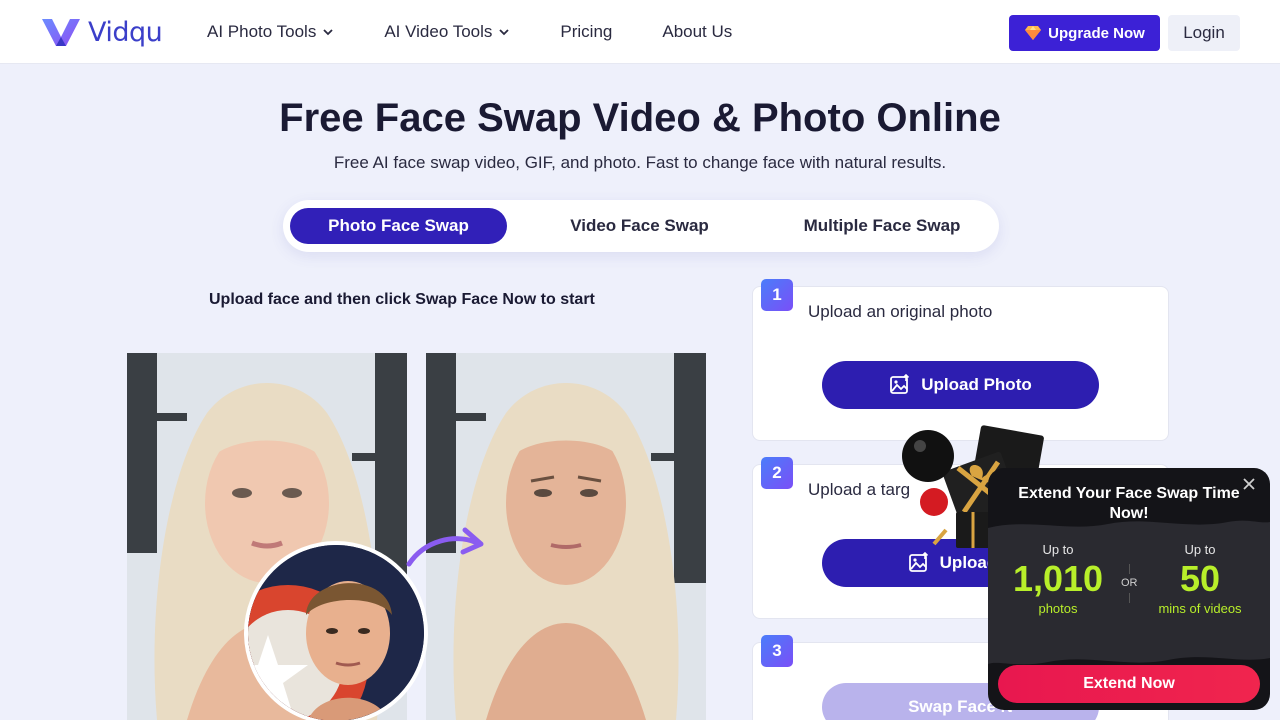 This screenshot has width=1280, height=720. I want to click on promo-photos-value: 1,010, so click(1058, 578).